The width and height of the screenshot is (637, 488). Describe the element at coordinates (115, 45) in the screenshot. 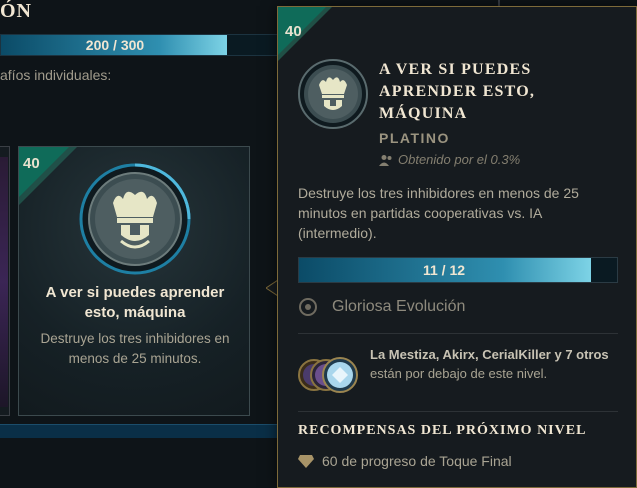

I see `category-progress-label: 200 / 300` at that location.